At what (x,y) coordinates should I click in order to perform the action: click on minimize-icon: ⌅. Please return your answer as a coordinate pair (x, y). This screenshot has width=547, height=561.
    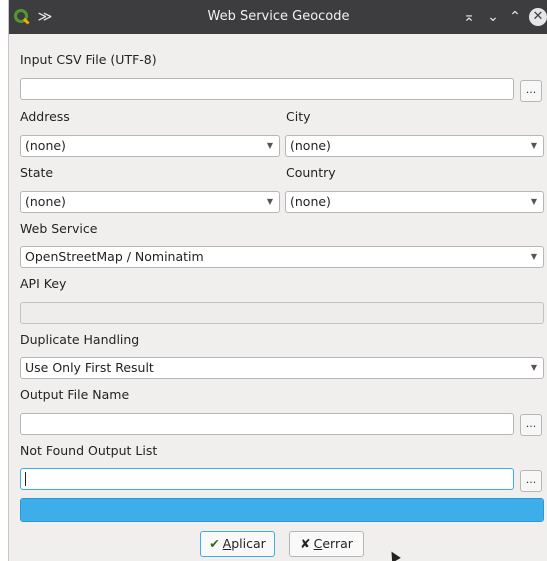
    Looking at the image, I should click on (469, 17).